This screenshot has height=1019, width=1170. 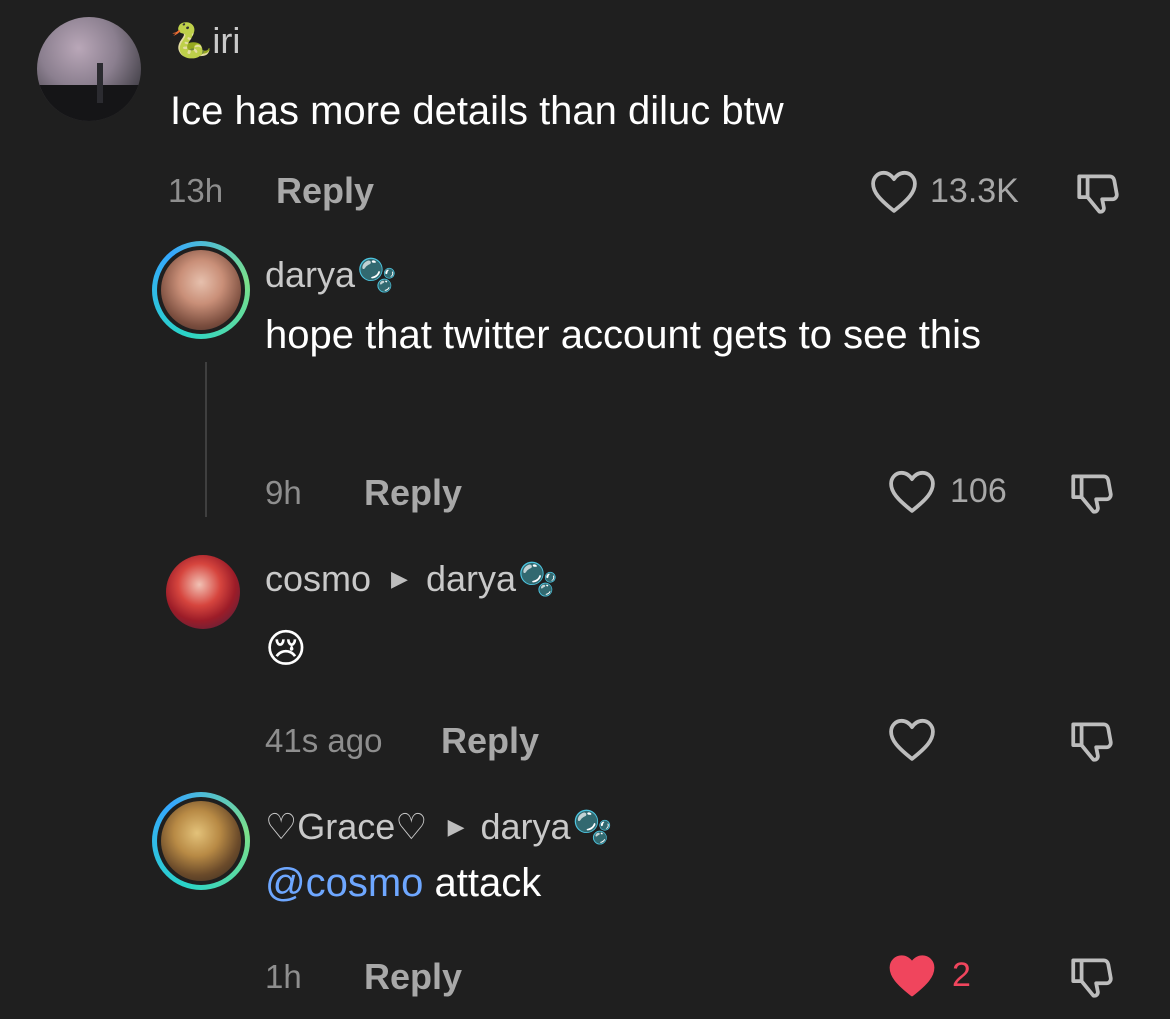 I want to click on like-button: 13.3K, so click(x=943, y=191).